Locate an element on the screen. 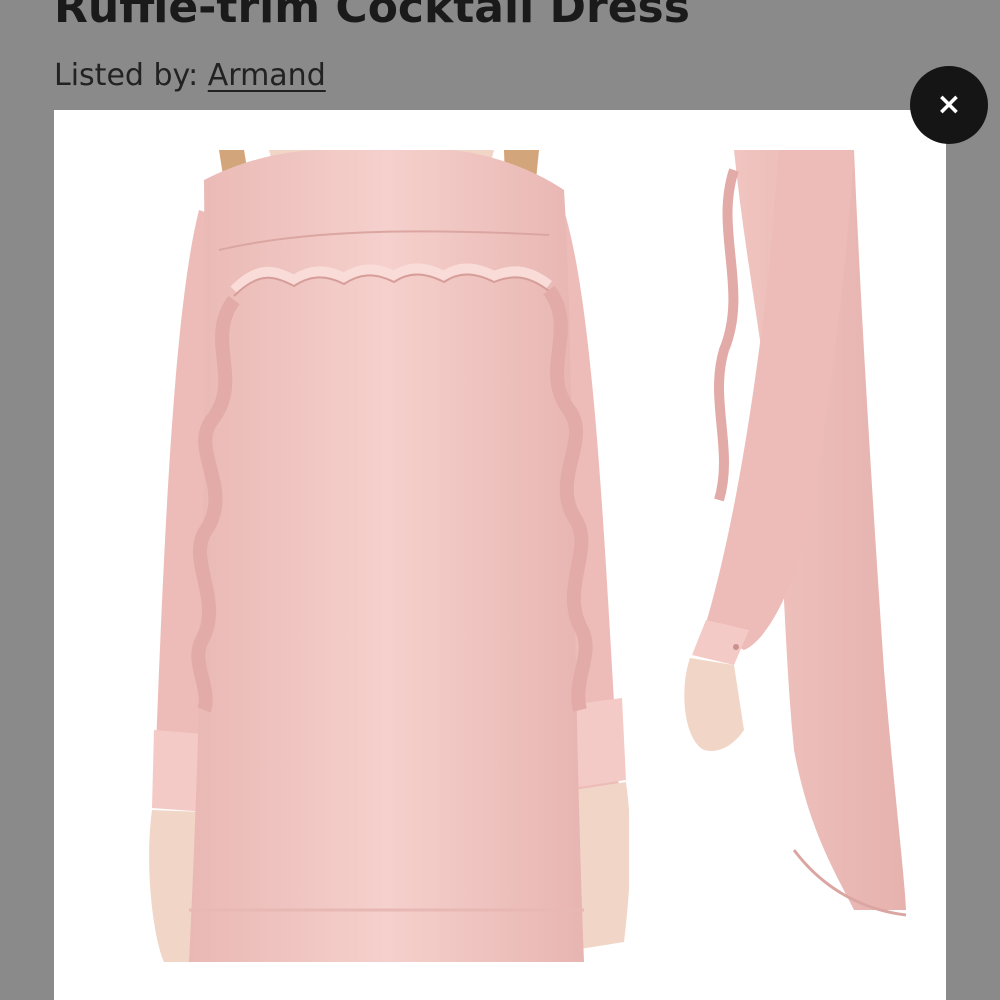  listed-by-line: Listed by: Armand is located at coordinates (190, 76).